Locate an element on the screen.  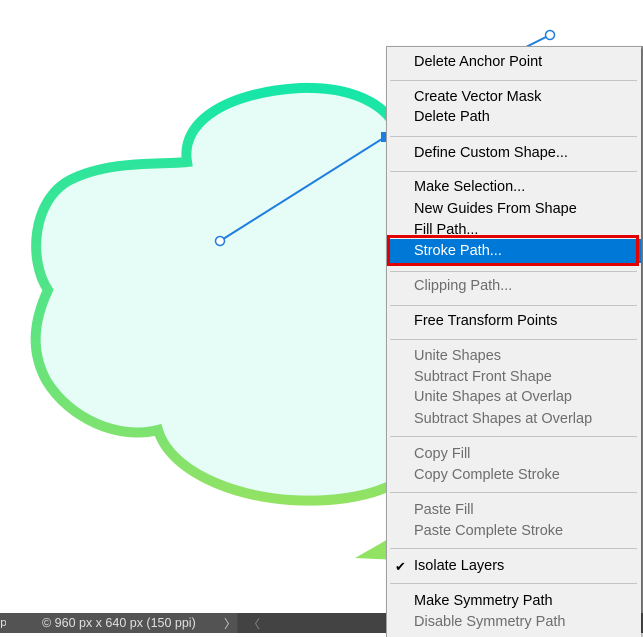
anchor-handle-point is located at coordinates (220, 241).